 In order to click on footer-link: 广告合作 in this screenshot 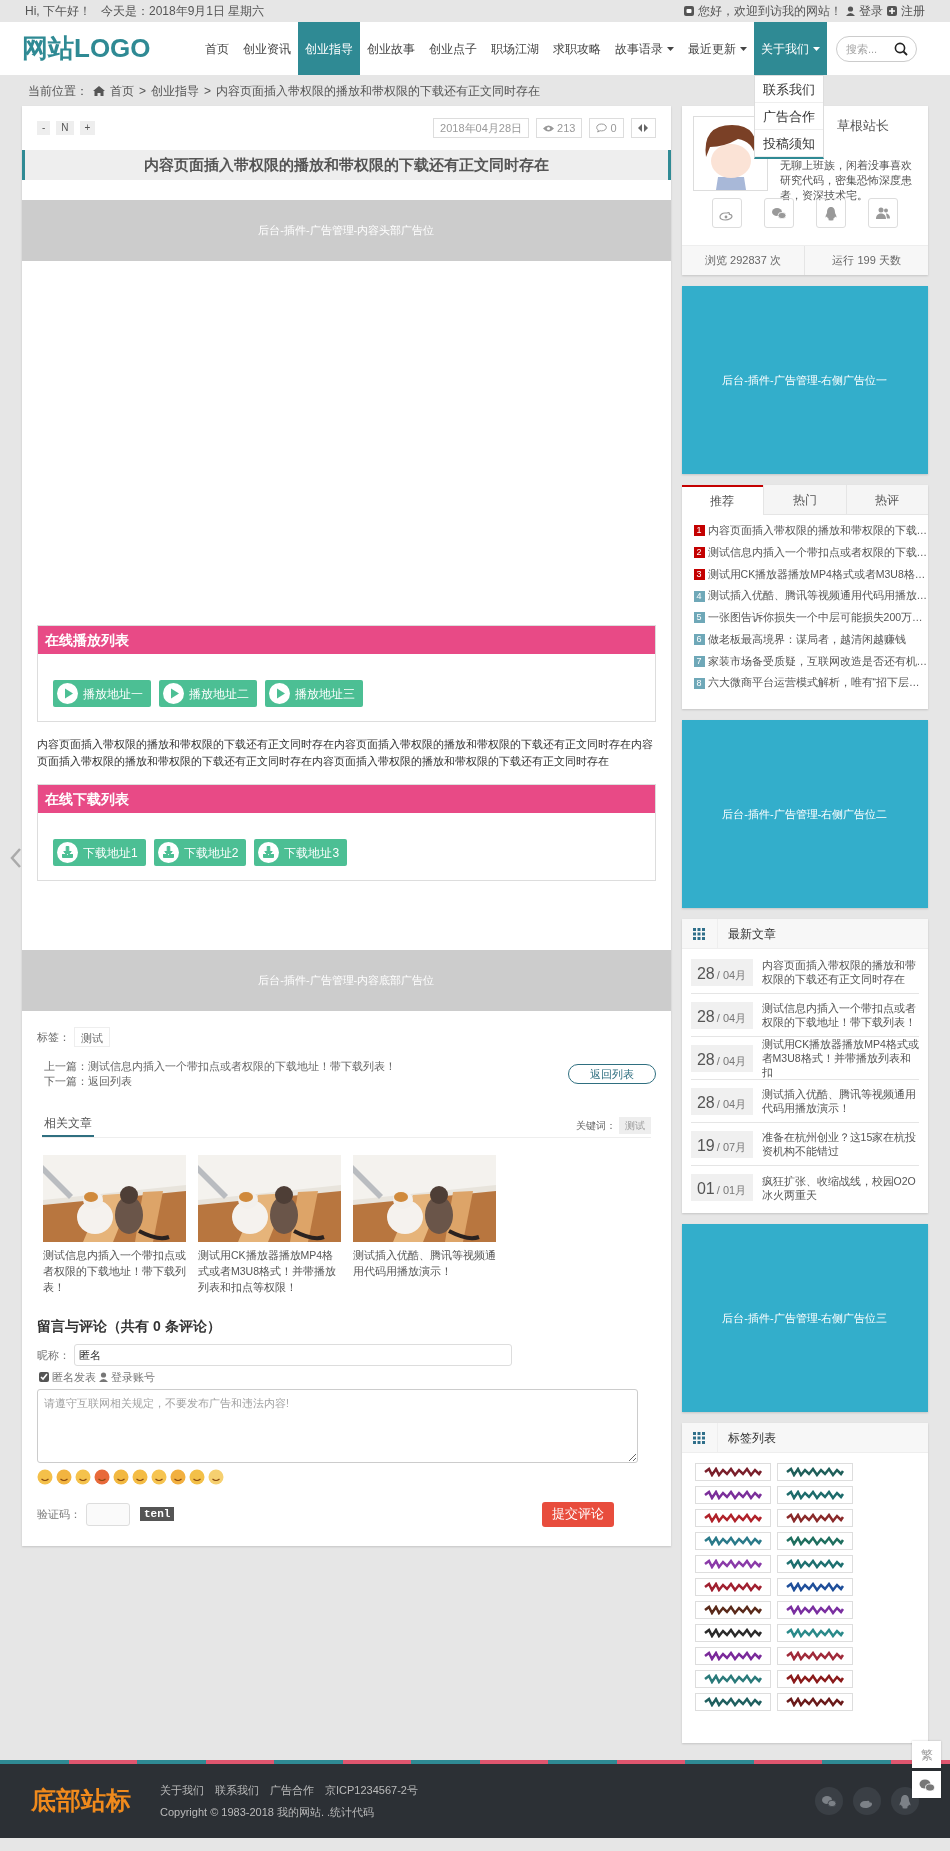, I will do `click(292, 1789)`.